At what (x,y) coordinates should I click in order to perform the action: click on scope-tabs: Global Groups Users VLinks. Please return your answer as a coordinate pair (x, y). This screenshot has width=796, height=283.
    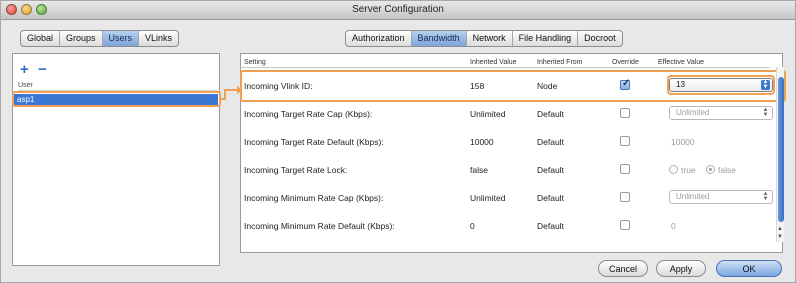
    Looking at the image, I should click on (100, 38).